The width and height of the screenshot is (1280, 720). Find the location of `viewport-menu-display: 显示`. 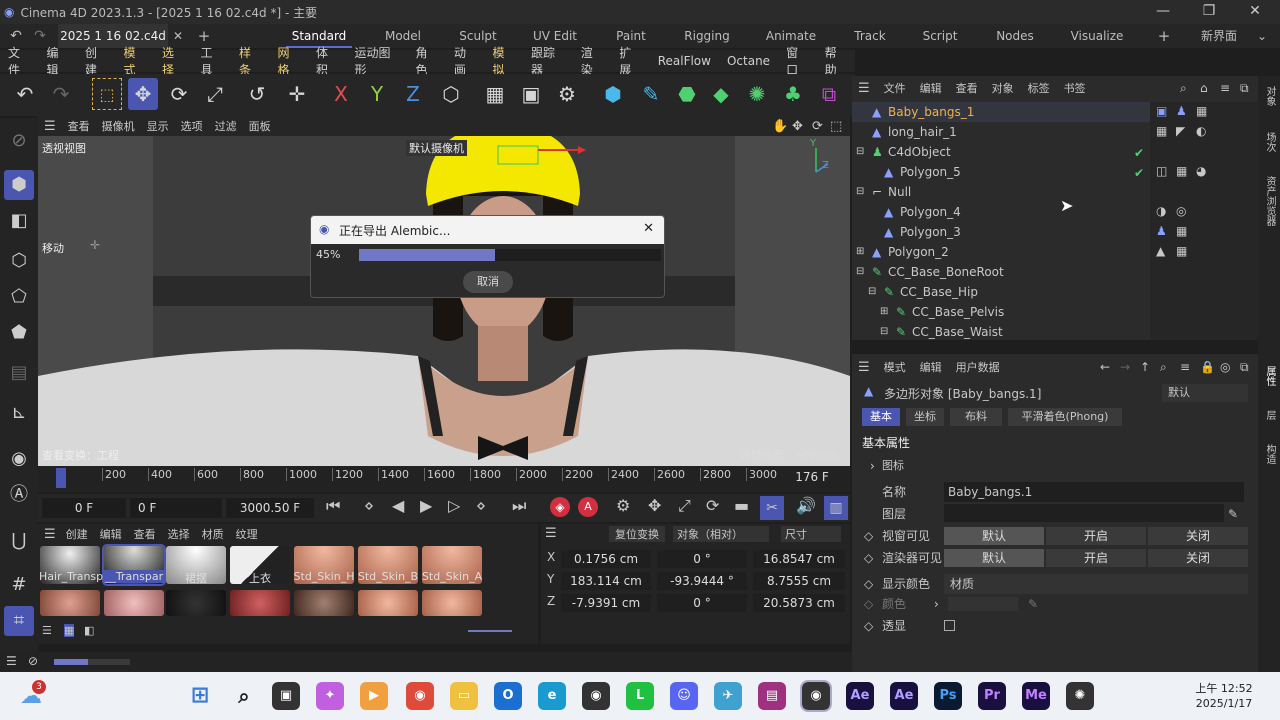

viewport-menu-display: 显示 is located at coordinates (158, 126).